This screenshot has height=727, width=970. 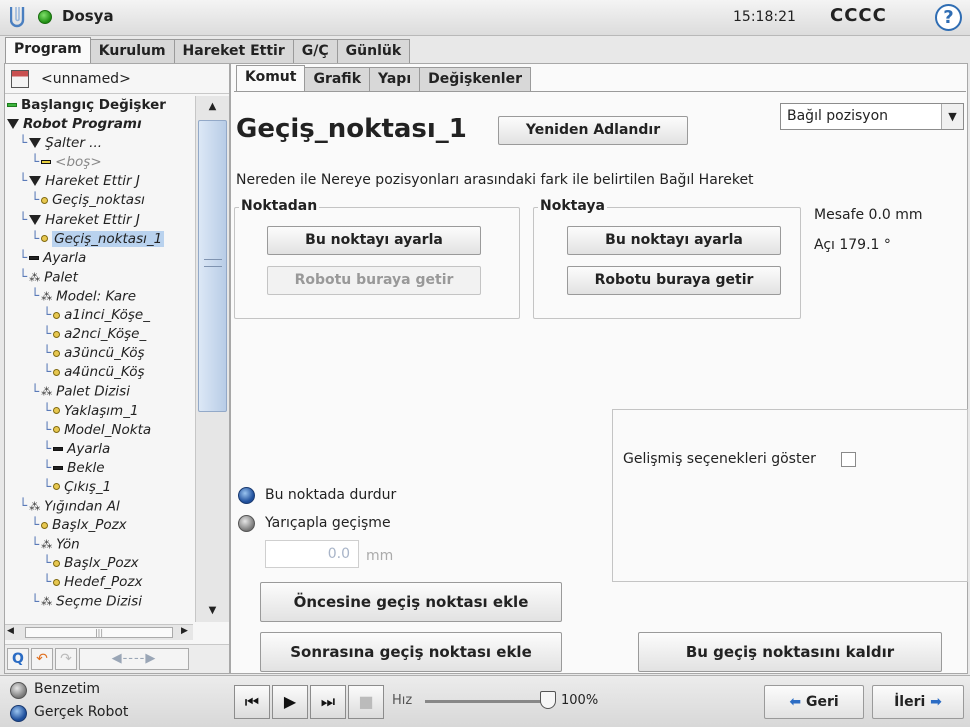 What do you see at coordinates (18, 659) in the screenshot?
I see `search-icon: Q` at bounding box center [18, 659].